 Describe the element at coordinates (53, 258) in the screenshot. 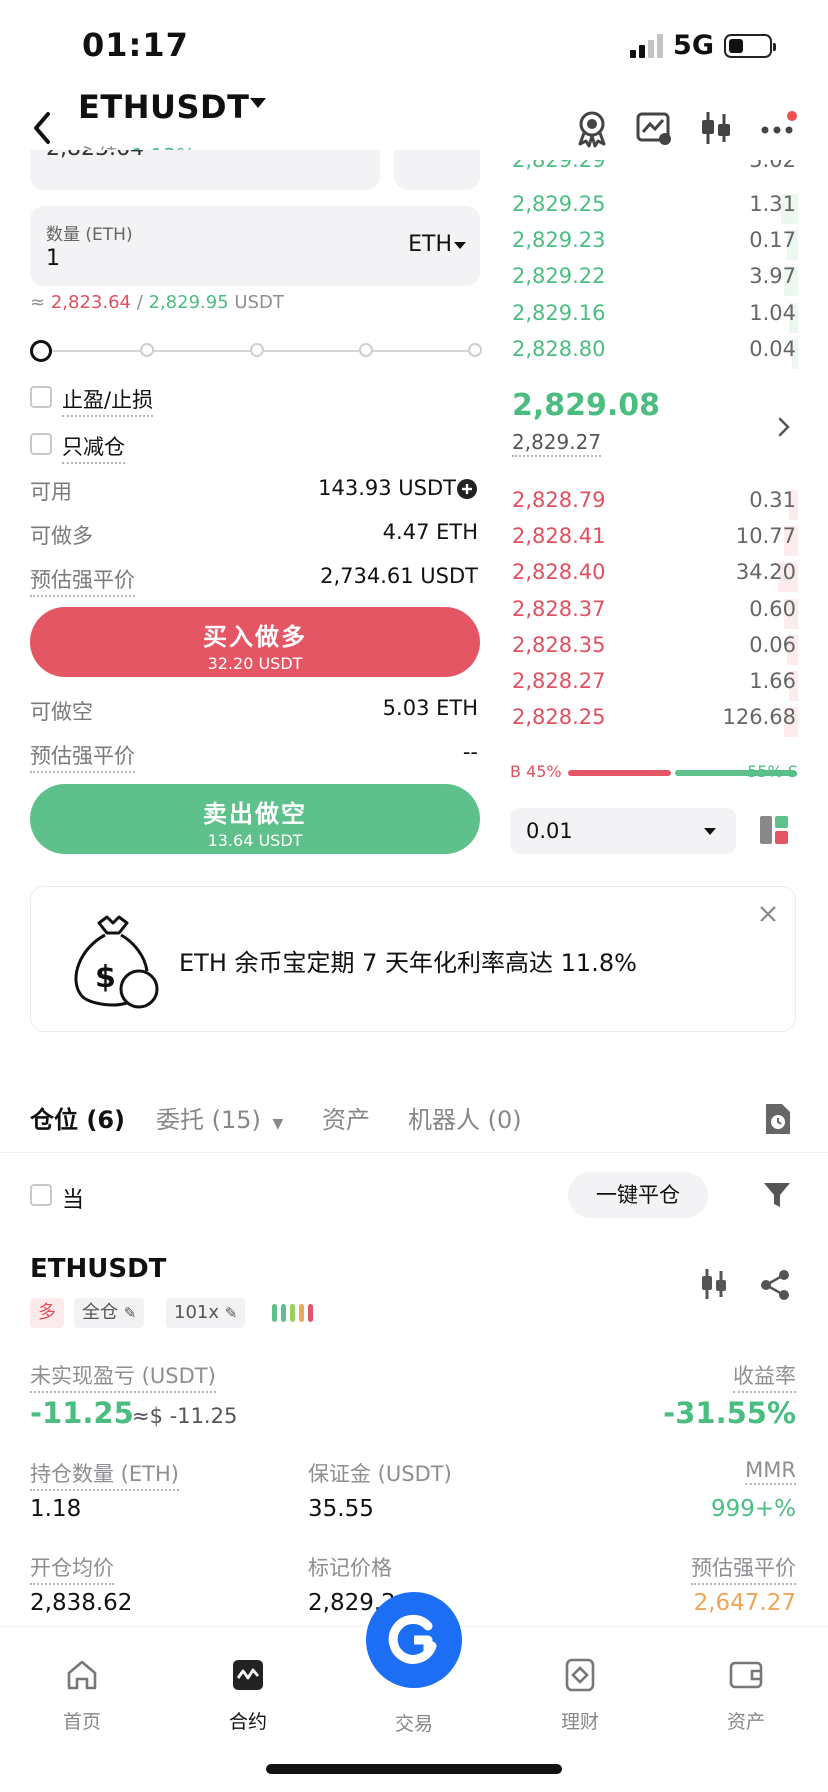

I see `quantity-value: 1` at that location.